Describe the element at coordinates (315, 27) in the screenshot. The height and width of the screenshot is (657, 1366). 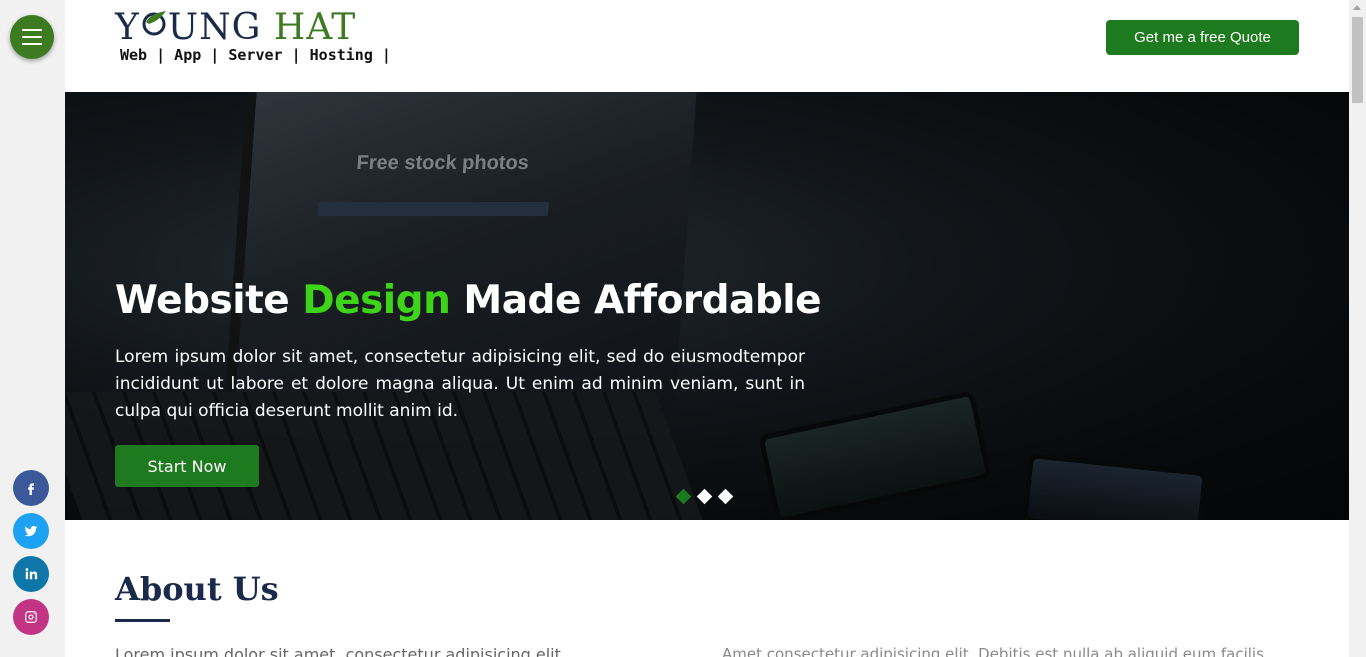
I see `logo-word-hat: HAT` at that location.